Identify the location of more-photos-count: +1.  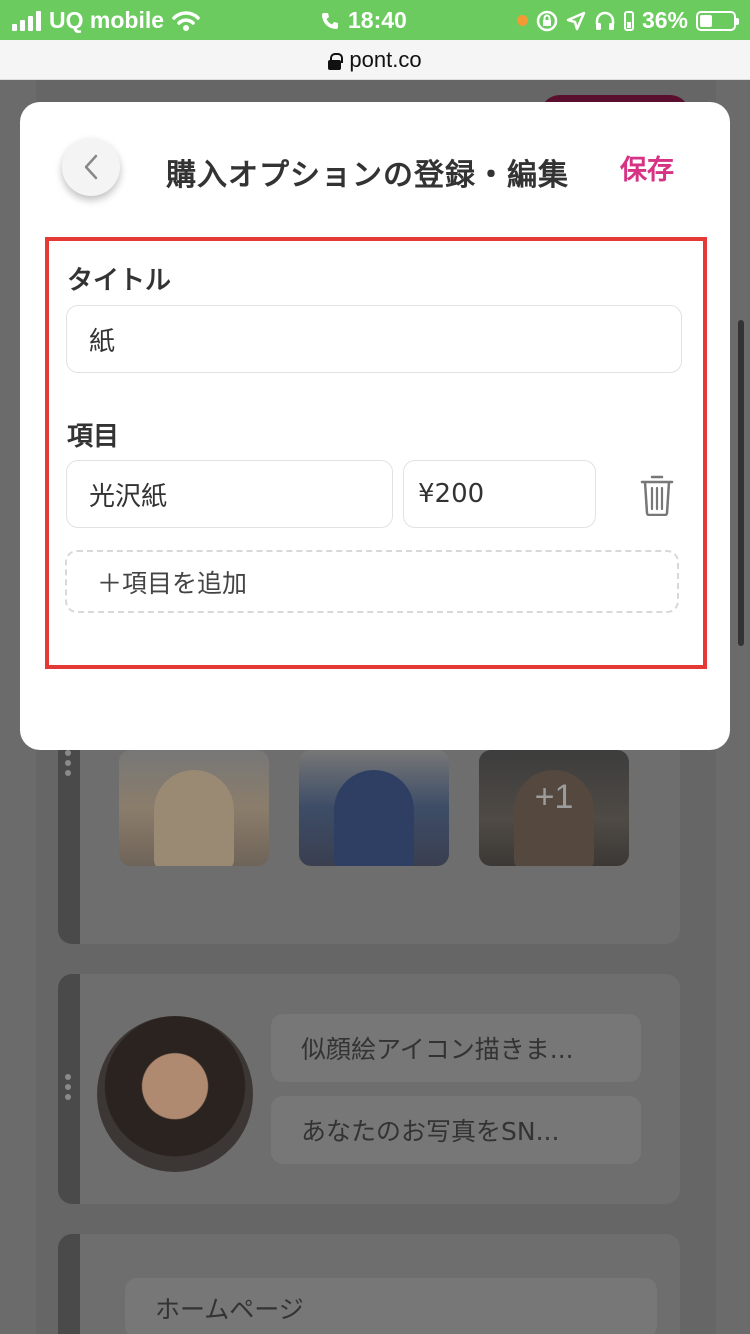
(554, 797).